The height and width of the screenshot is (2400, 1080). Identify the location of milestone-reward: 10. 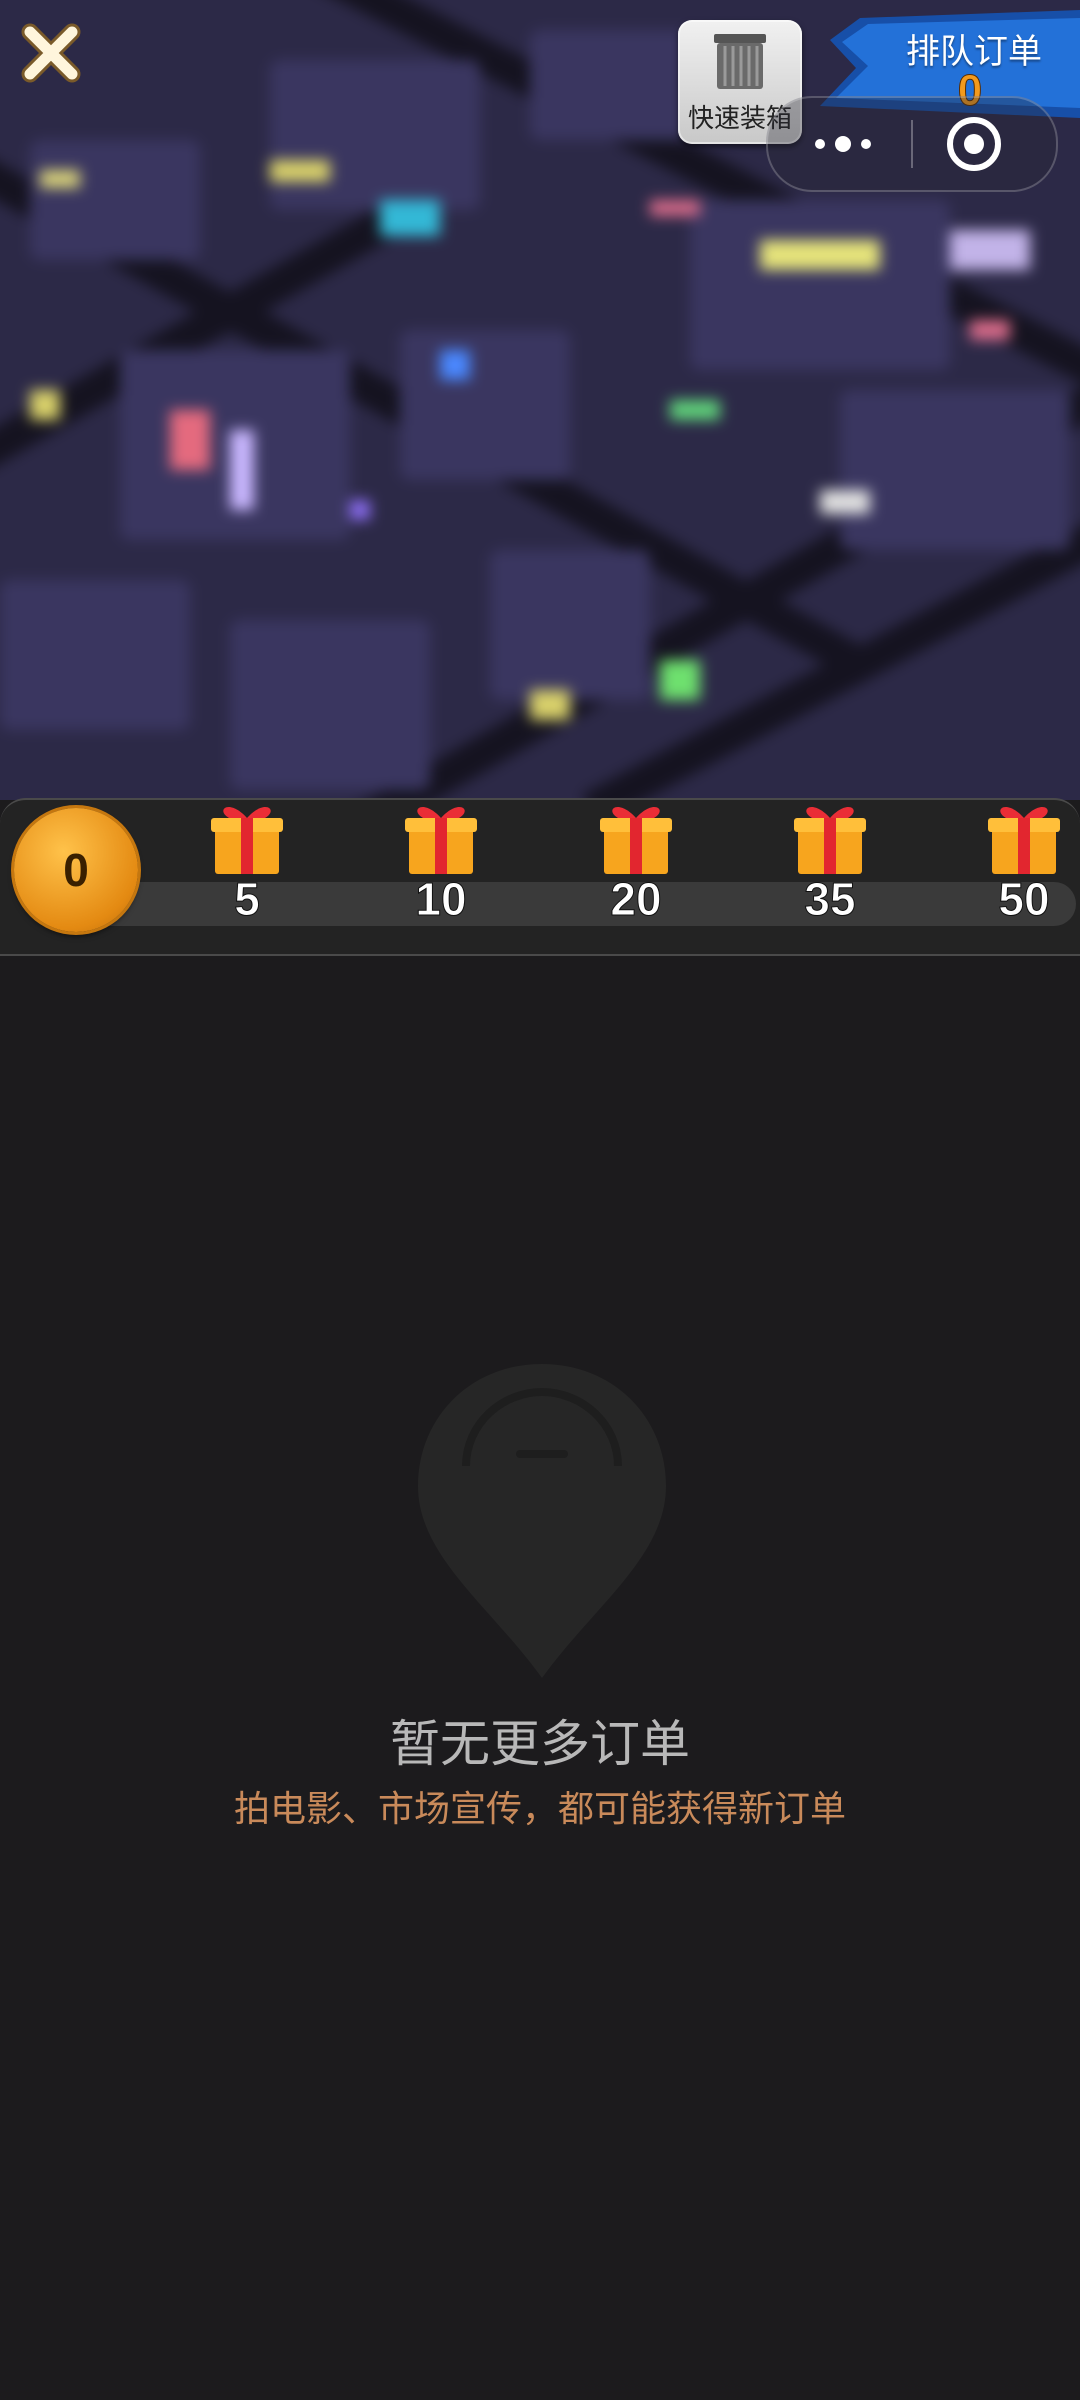
(441, 866).